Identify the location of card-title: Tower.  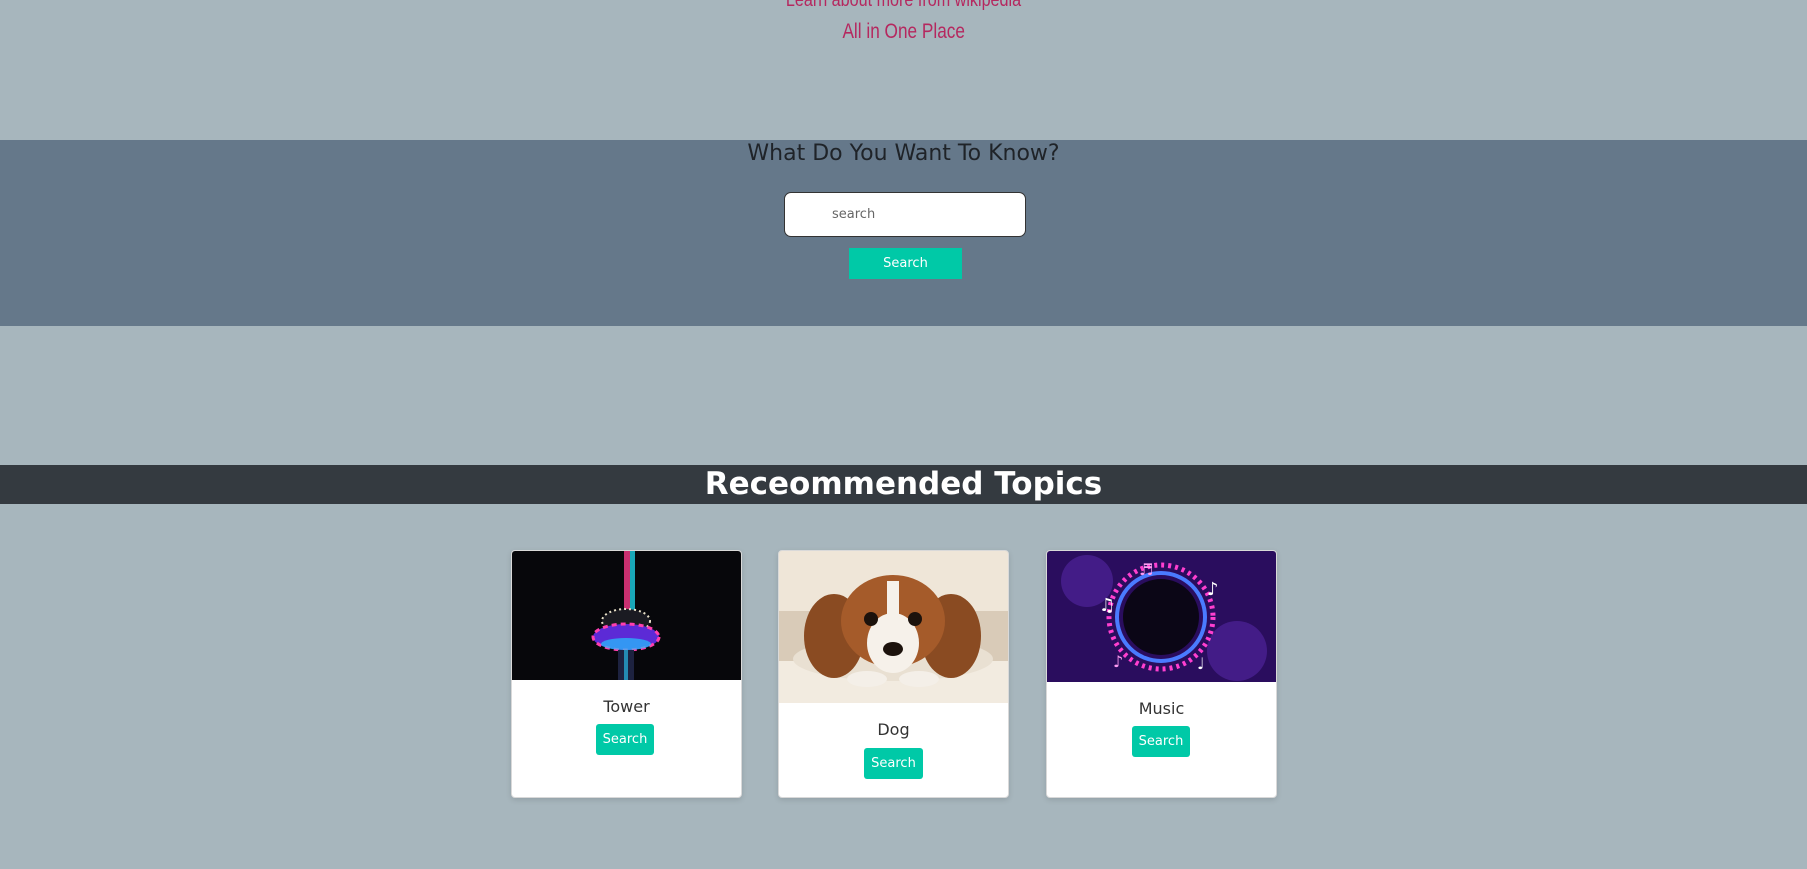
(626, 706).